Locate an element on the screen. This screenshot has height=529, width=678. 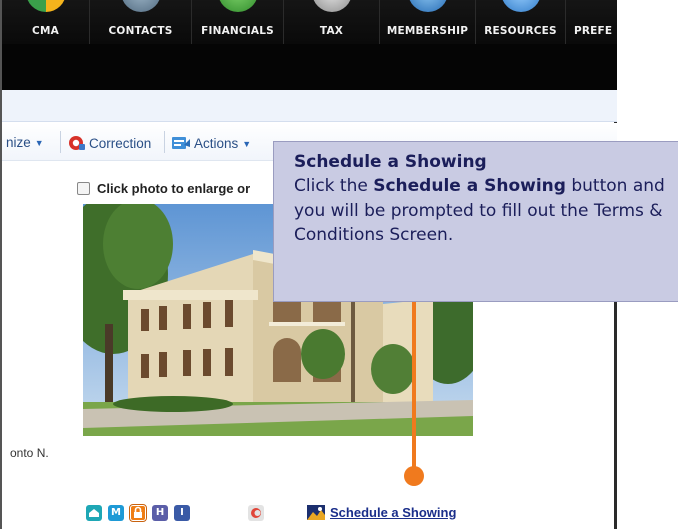
nav-label: FINANCIALS is located at coordinates (237, 31).